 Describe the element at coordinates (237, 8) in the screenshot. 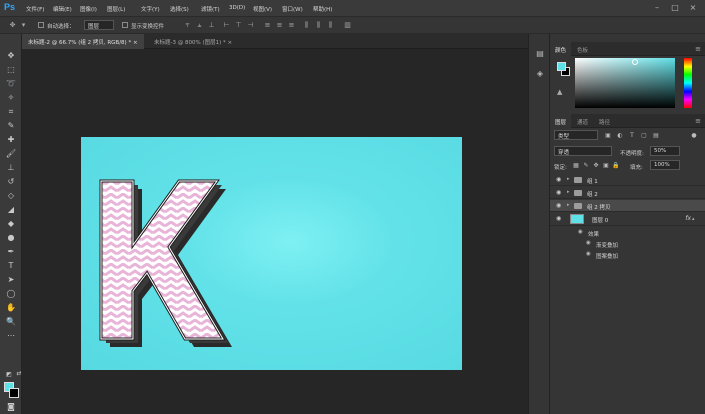

I see `menu-3d: 3D(D)` at that location.